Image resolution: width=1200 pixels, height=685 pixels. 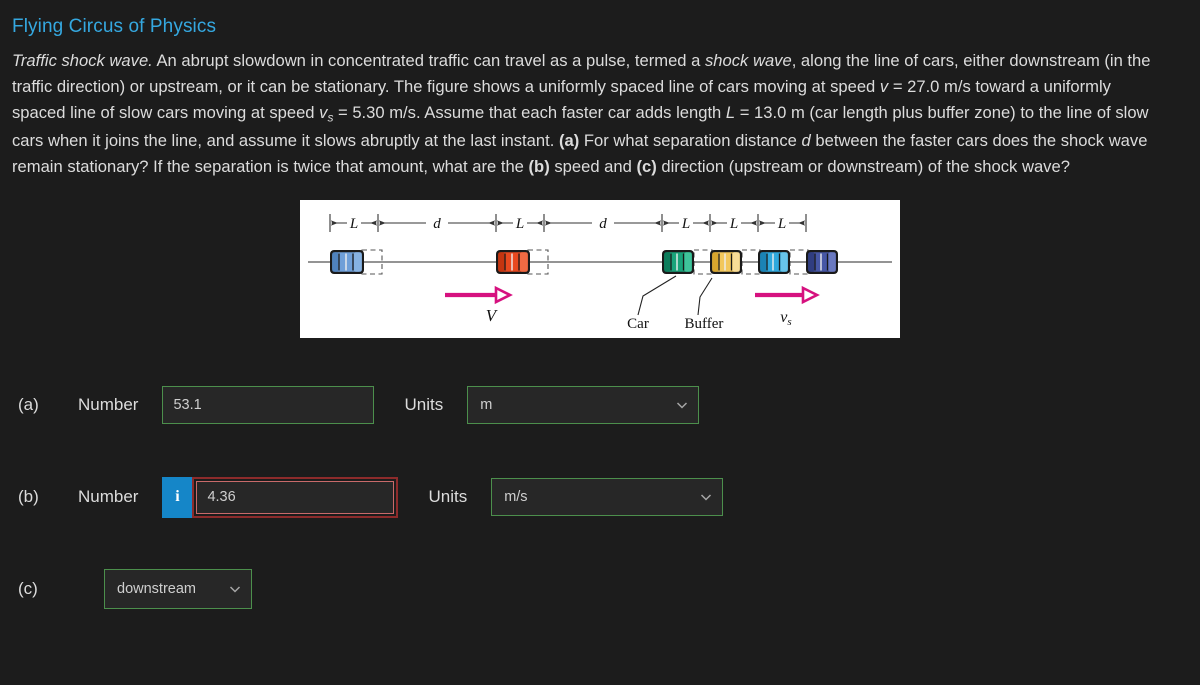 What do you see at coordinates (448, 497) in the screenshot?
I see `answer-b-units-label: Units` at bounding box center [448, 497].